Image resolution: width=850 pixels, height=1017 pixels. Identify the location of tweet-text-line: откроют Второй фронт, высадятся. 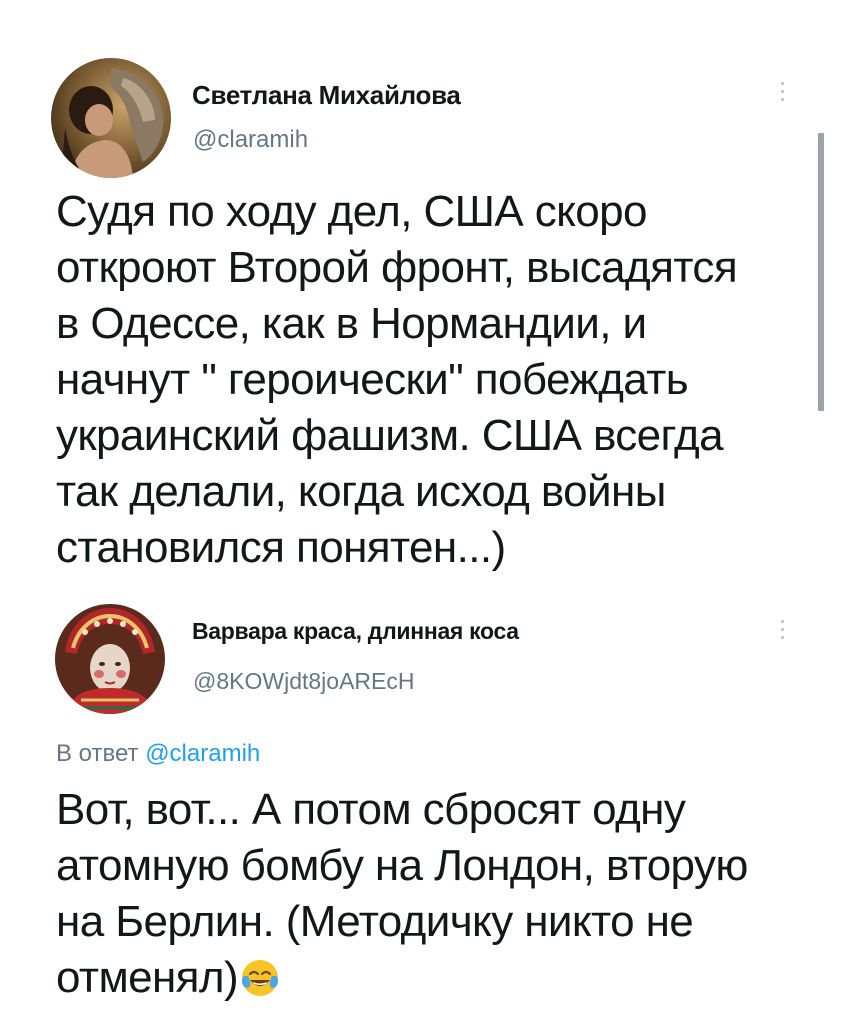
(397, 267).